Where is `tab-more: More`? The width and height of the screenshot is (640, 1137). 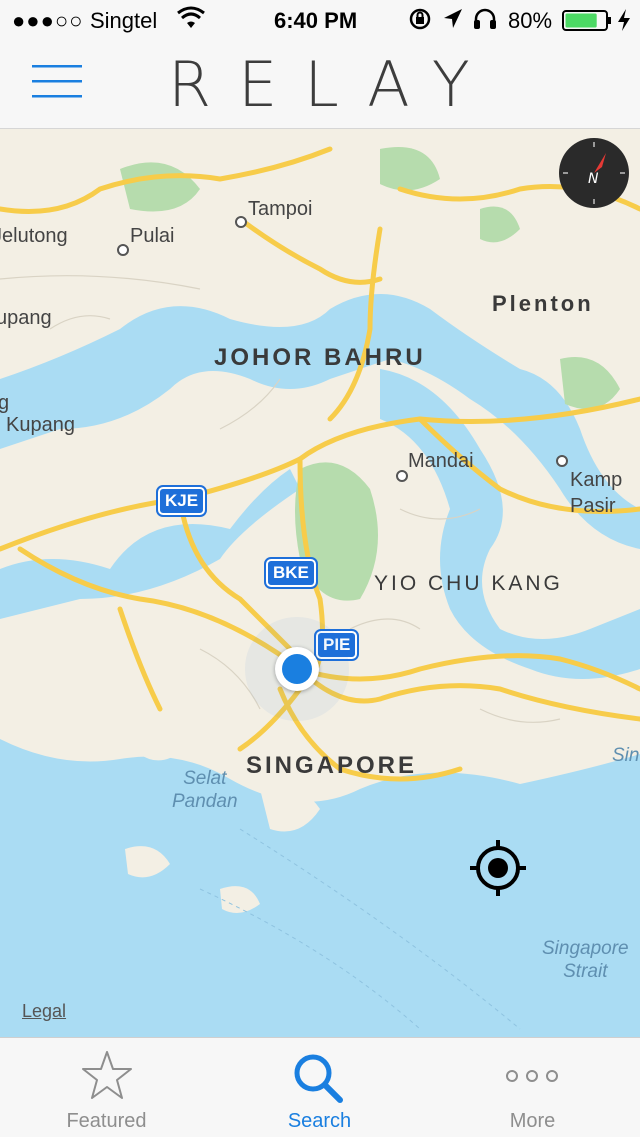
tab-more: More is located at coordinates (532, 1087).